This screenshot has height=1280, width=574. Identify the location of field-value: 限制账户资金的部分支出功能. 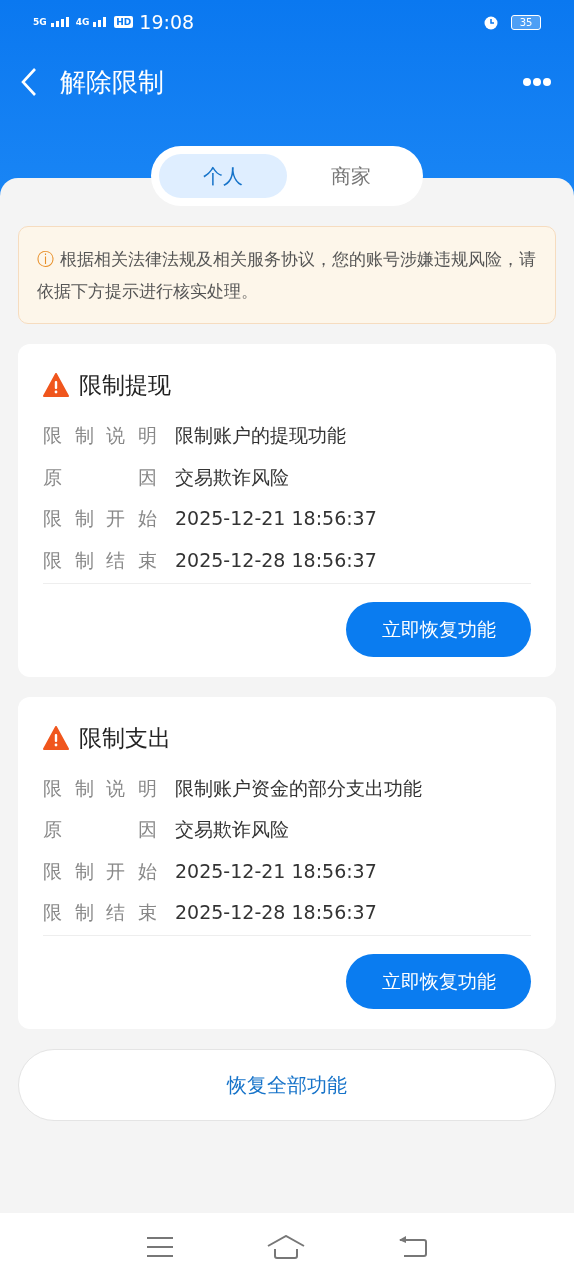
(298, 788).